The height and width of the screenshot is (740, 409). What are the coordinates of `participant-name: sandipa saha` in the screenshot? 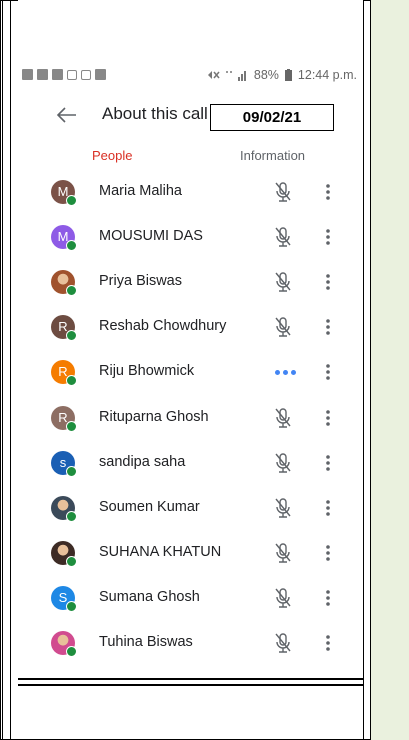 It's located at (142, 461).